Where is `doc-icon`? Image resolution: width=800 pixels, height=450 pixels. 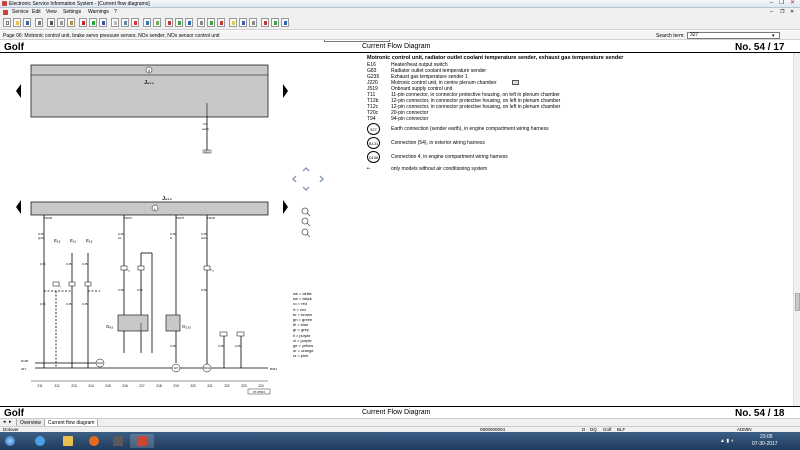
doc-icon is located at coordinates (115, 22).